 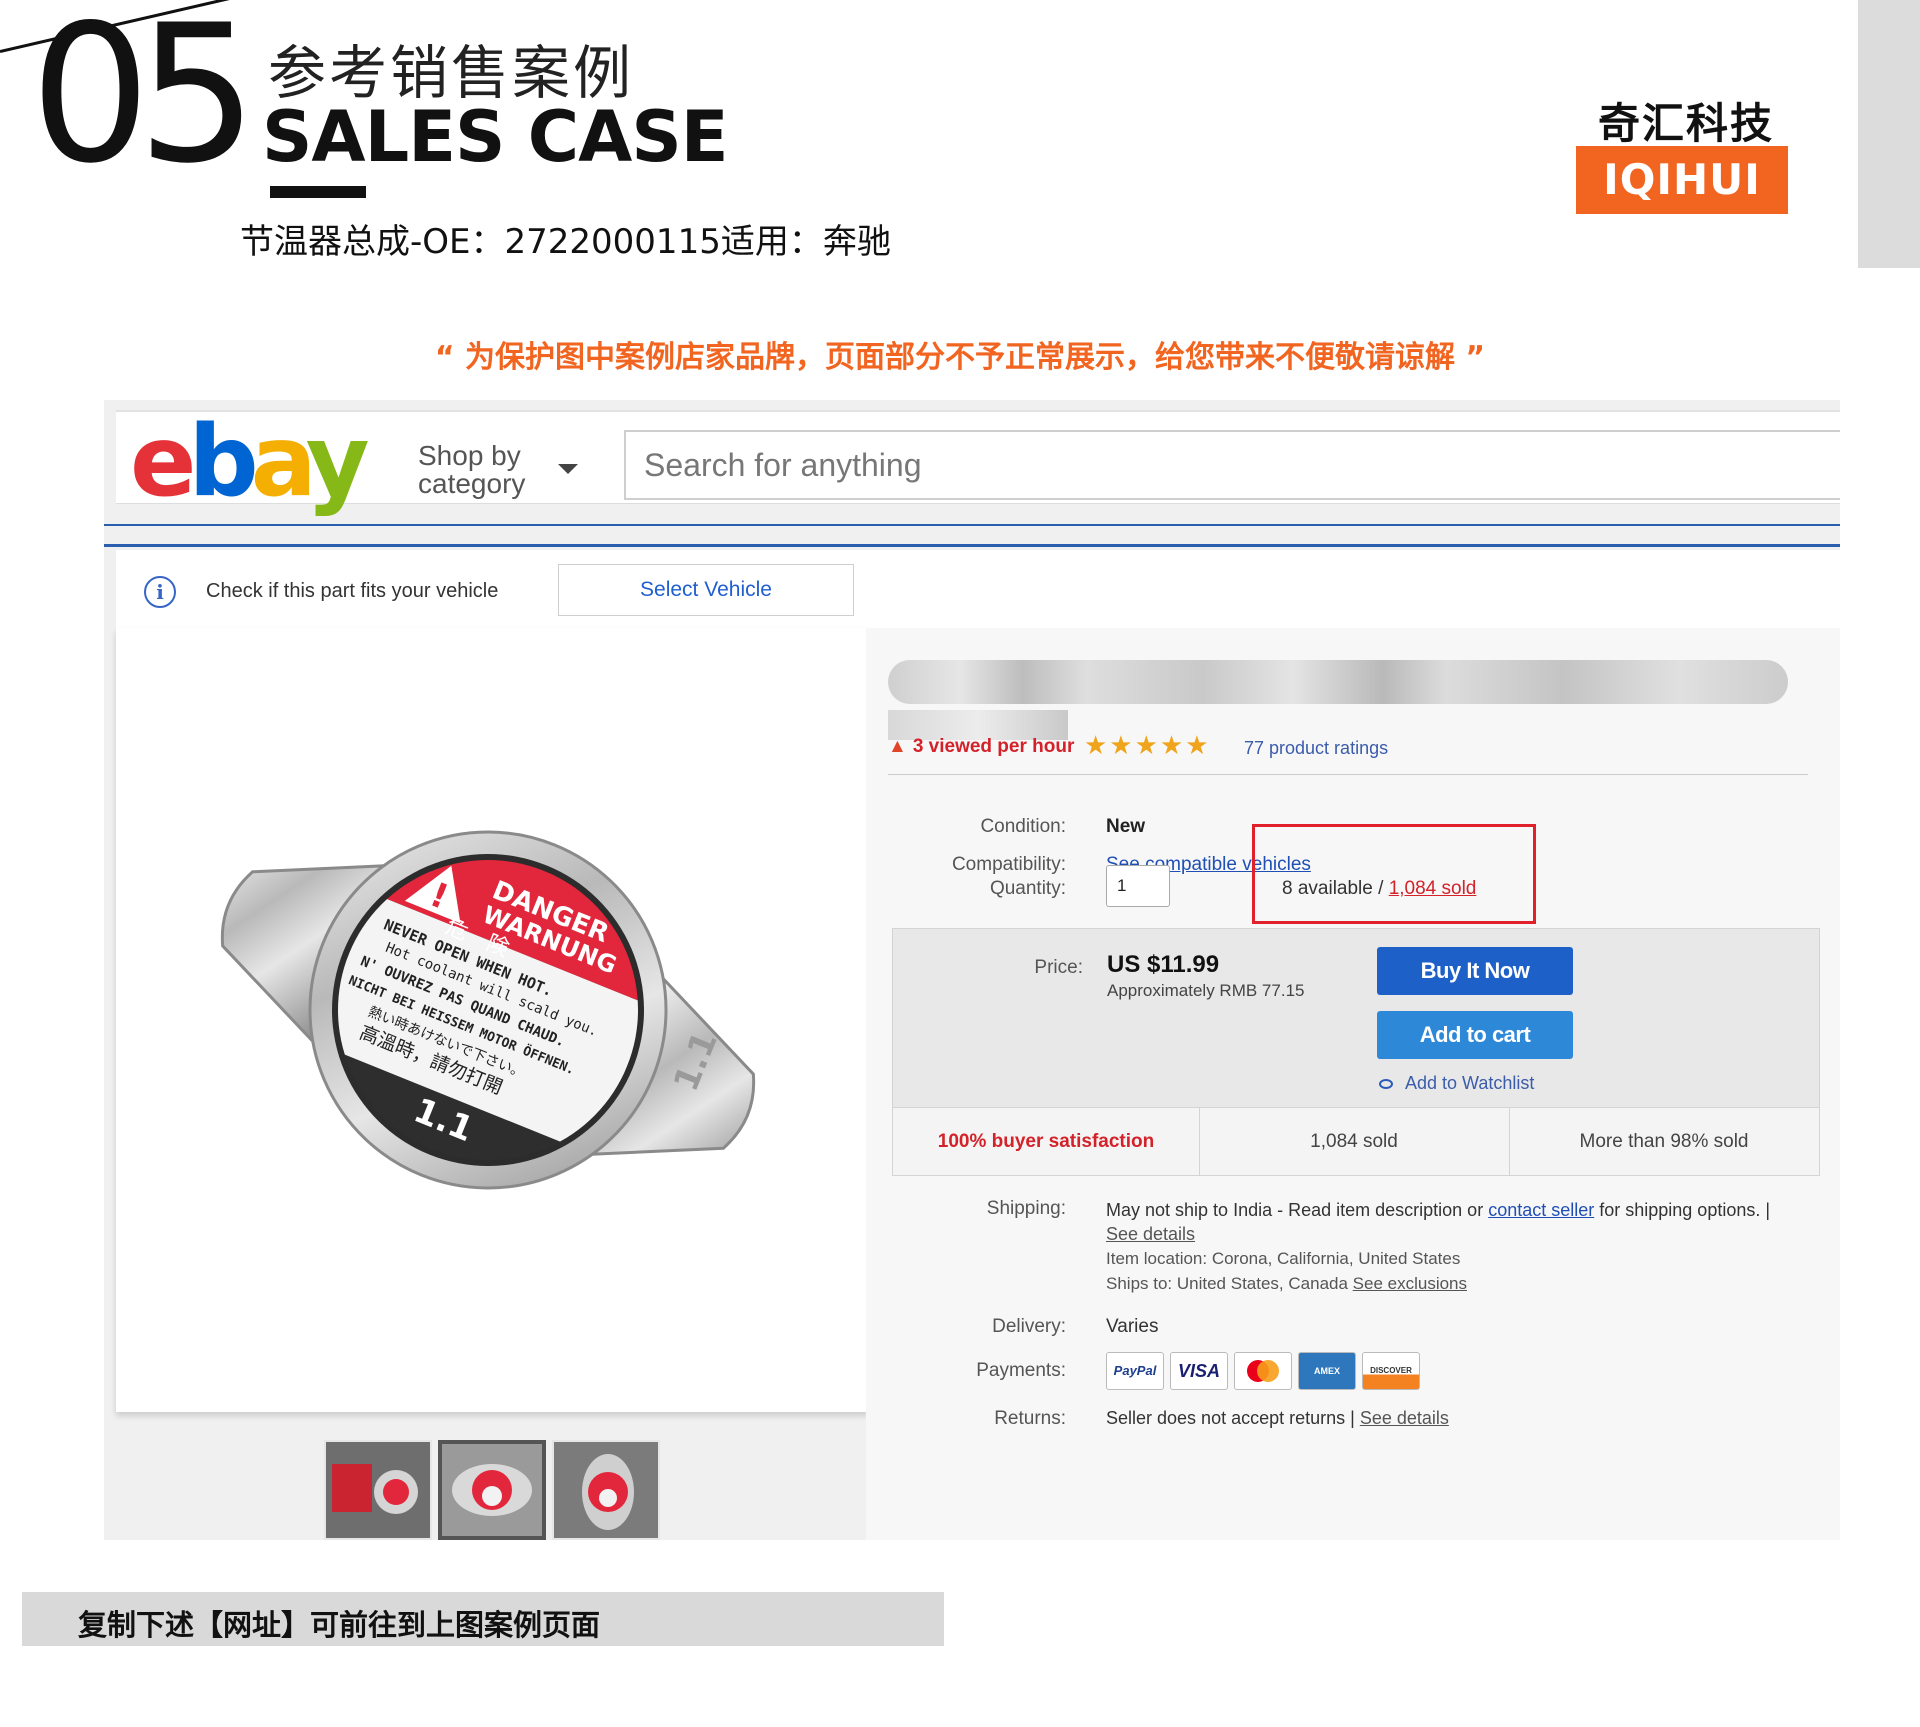 I want to click on quantity-field, so click(x=1138, y=886).